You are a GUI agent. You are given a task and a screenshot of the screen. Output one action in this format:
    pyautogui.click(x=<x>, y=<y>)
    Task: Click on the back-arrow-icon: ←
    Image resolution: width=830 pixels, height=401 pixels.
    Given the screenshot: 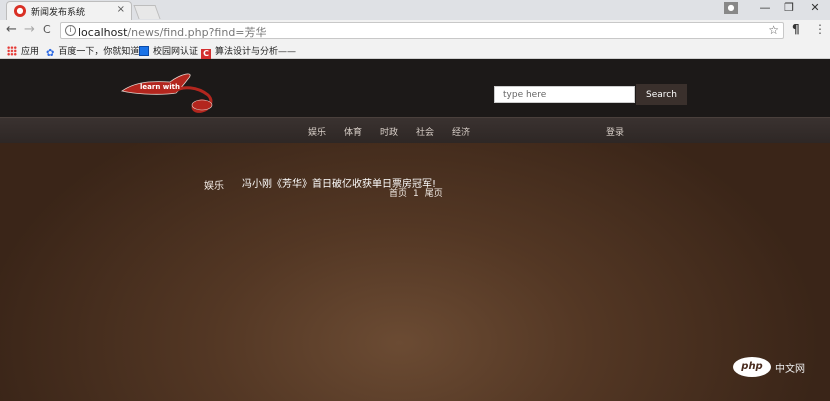 What is the action you would take?
    pyautogui.click(x=11, y=30)
    